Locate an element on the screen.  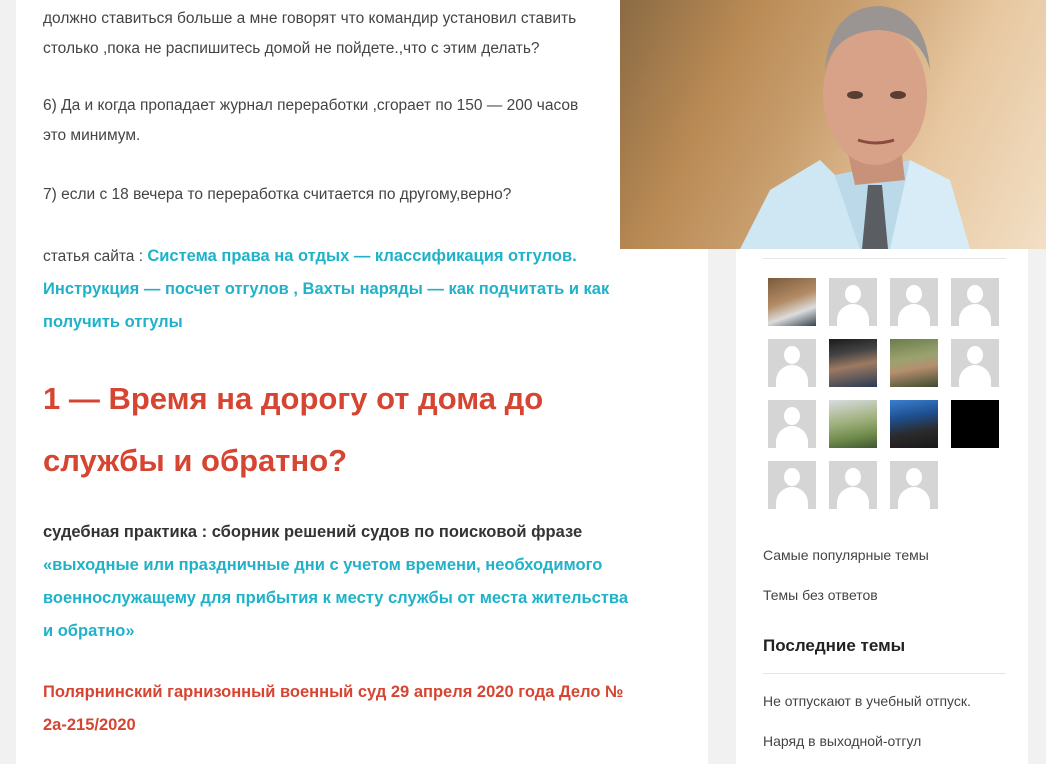
sidebar-divider-top is located at coordinates (884, 258).